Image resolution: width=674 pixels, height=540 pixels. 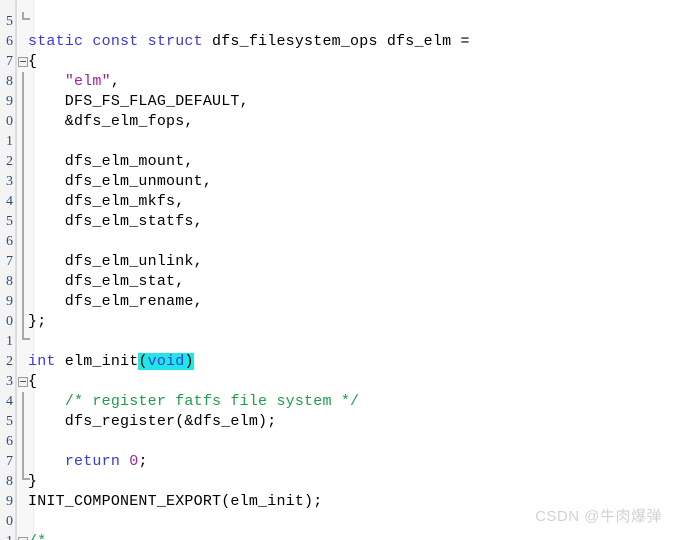 What do you see at coordinates (42, 361) in the screenshot?
I see `code-token: int` at bounding box center [42, 361].